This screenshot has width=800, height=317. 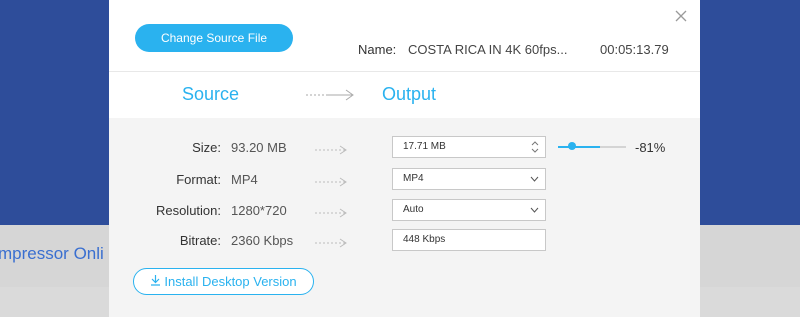 What do you see at coordinates (155, 281) in the screenshot?
I see `download-icon` at bounding box center [155, 281].